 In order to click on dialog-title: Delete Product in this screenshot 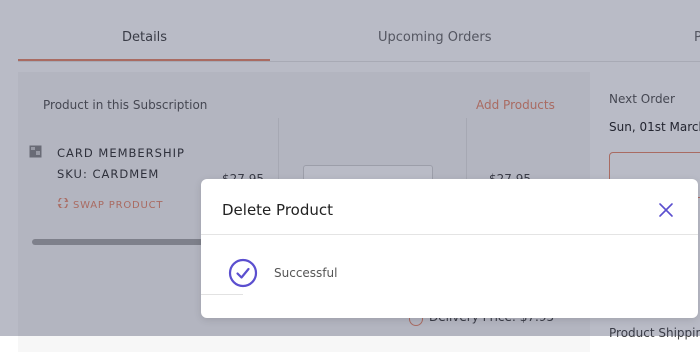, I will do `click(278, 210)`.